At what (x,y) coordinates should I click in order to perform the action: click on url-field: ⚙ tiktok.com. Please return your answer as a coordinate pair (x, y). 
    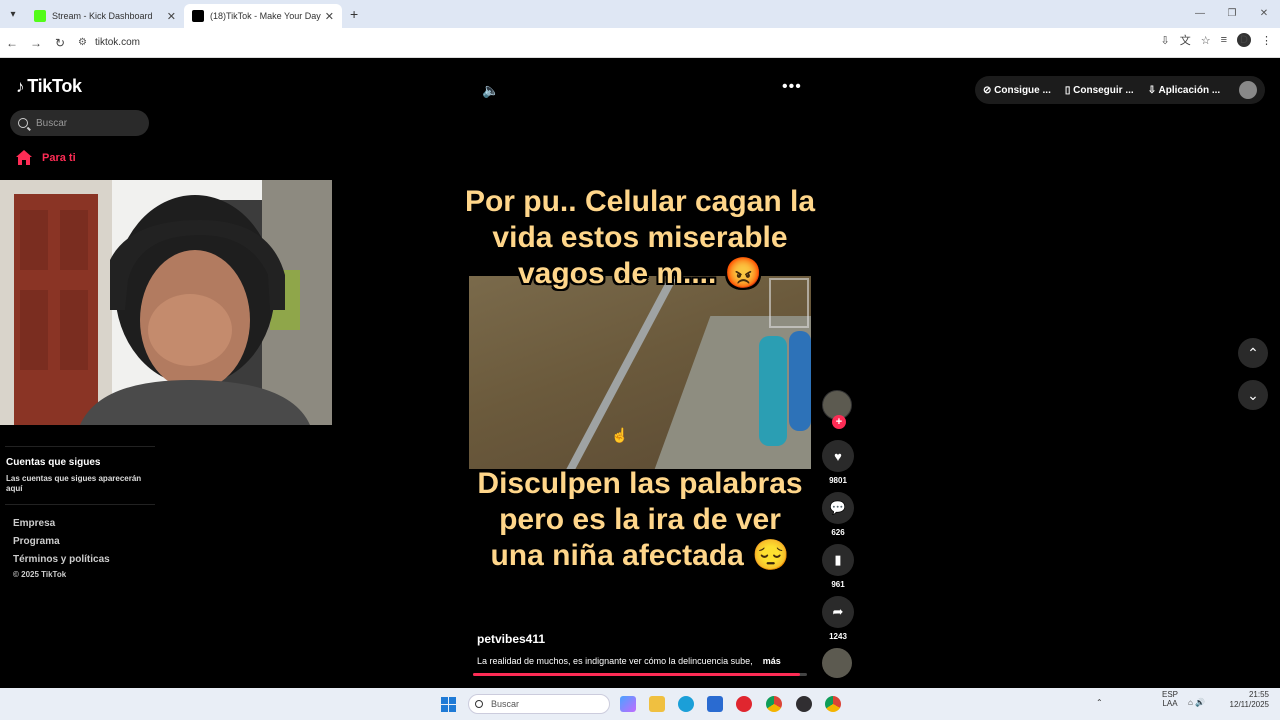
    Looking at the image, I should click on (109, 43).